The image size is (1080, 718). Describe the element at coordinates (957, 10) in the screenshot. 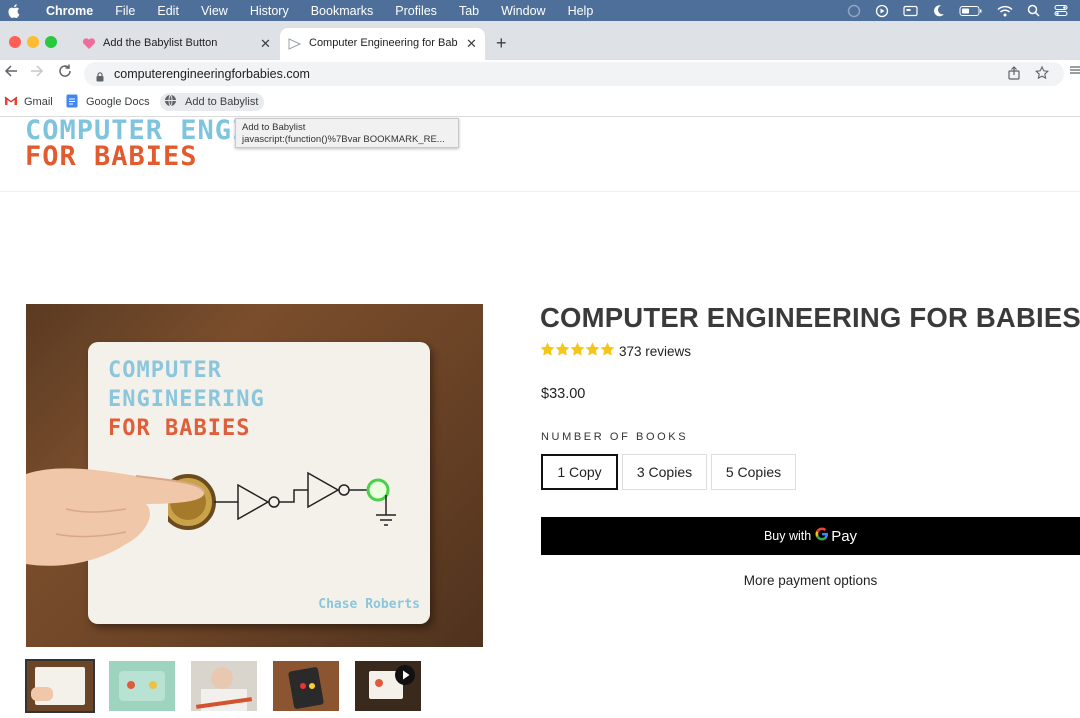

I see `status-area` at that location.